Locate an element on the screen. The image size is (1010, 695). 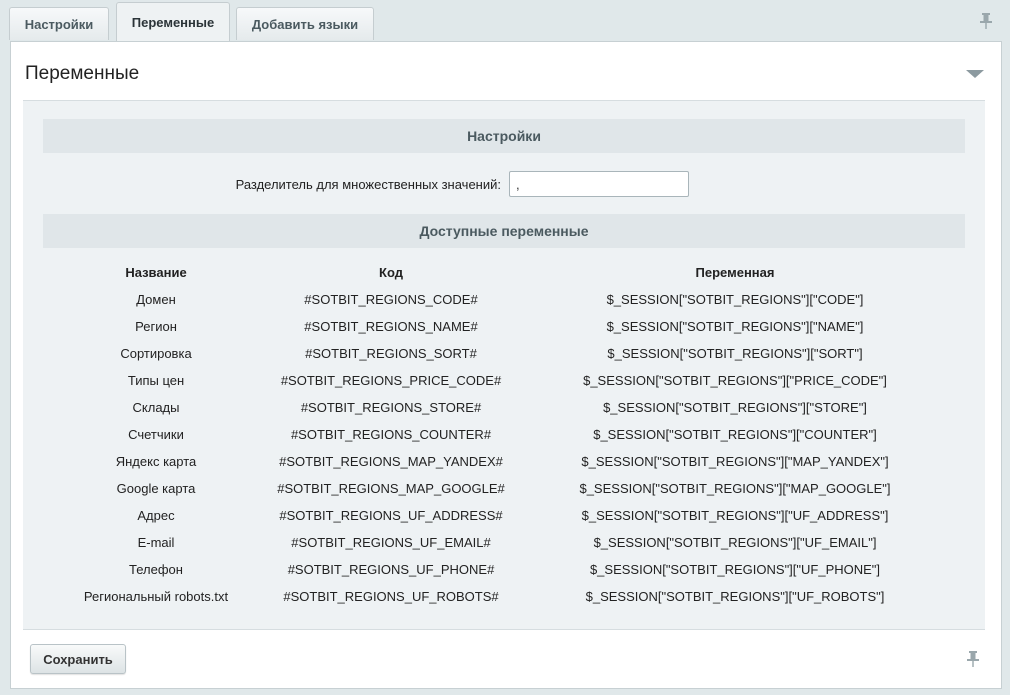
tab-settings: Настройки is located at coordinates (59, 23).